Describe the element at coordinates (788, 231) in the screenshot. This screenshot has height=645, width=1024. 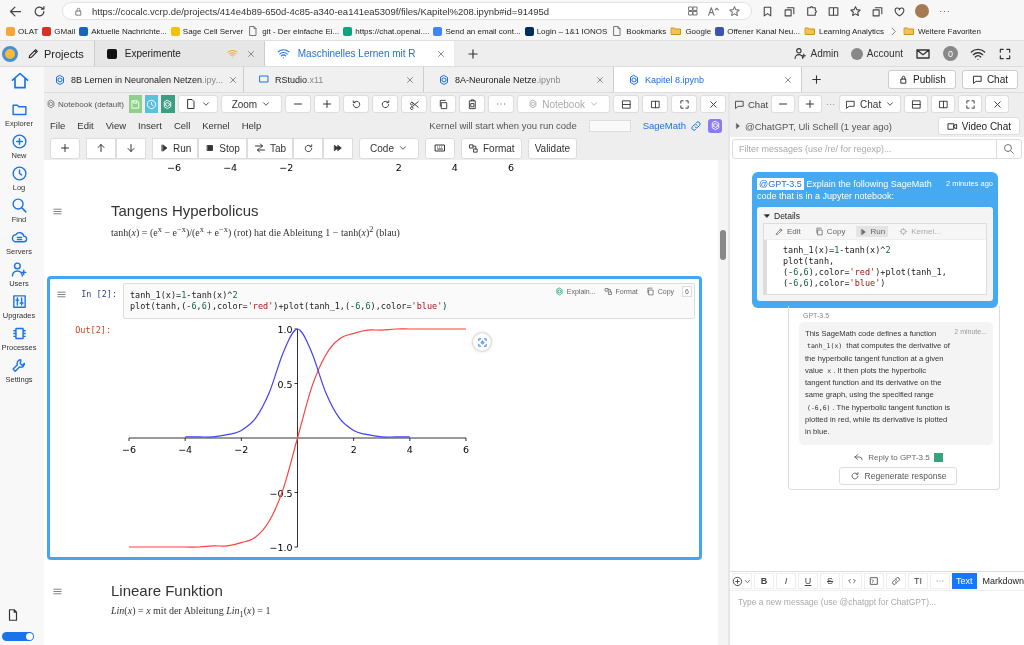
I see `edit-button: Edit` at that location.